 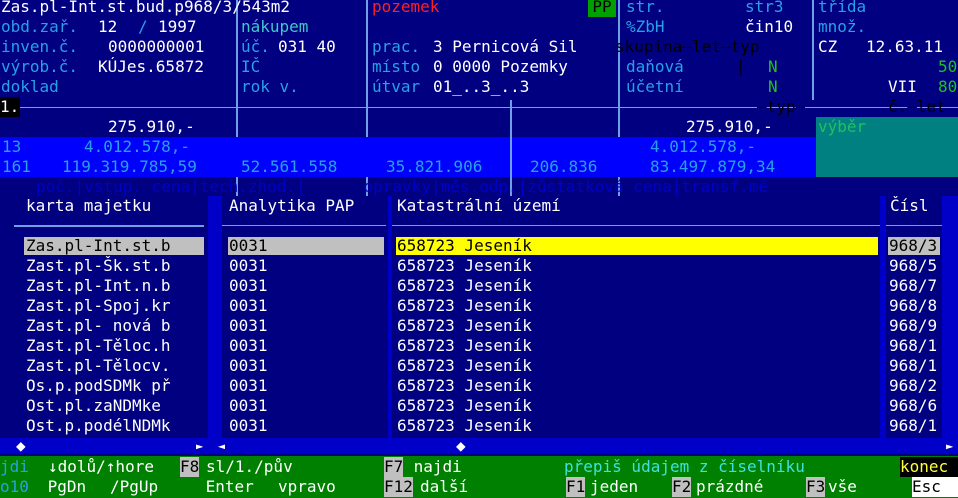 I want to click on footer-pgup: /PgUp, so click(x=134, y=487).